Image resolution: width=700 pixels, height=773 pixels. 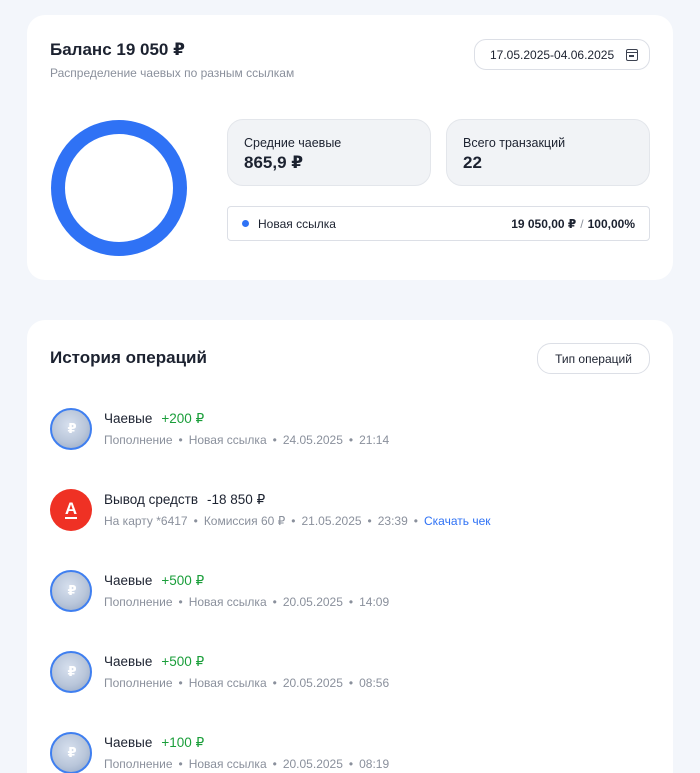 I want to click on total-transactions-label: Всего транзакций, so click(x=514, y=143).